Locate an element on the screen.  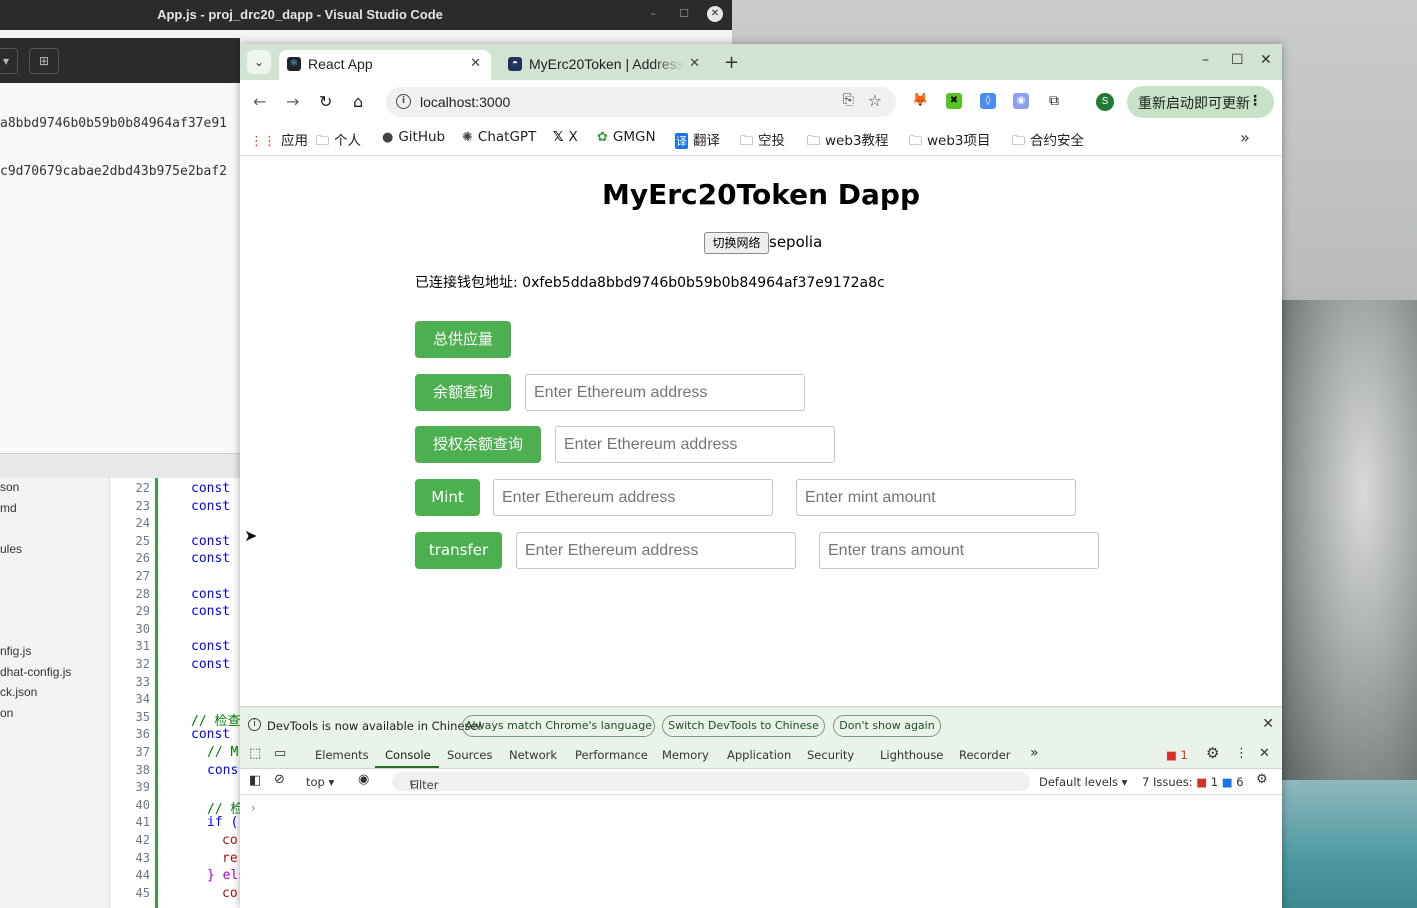
new-terminal-button: ⊞ is located at coordinates (44, 61).